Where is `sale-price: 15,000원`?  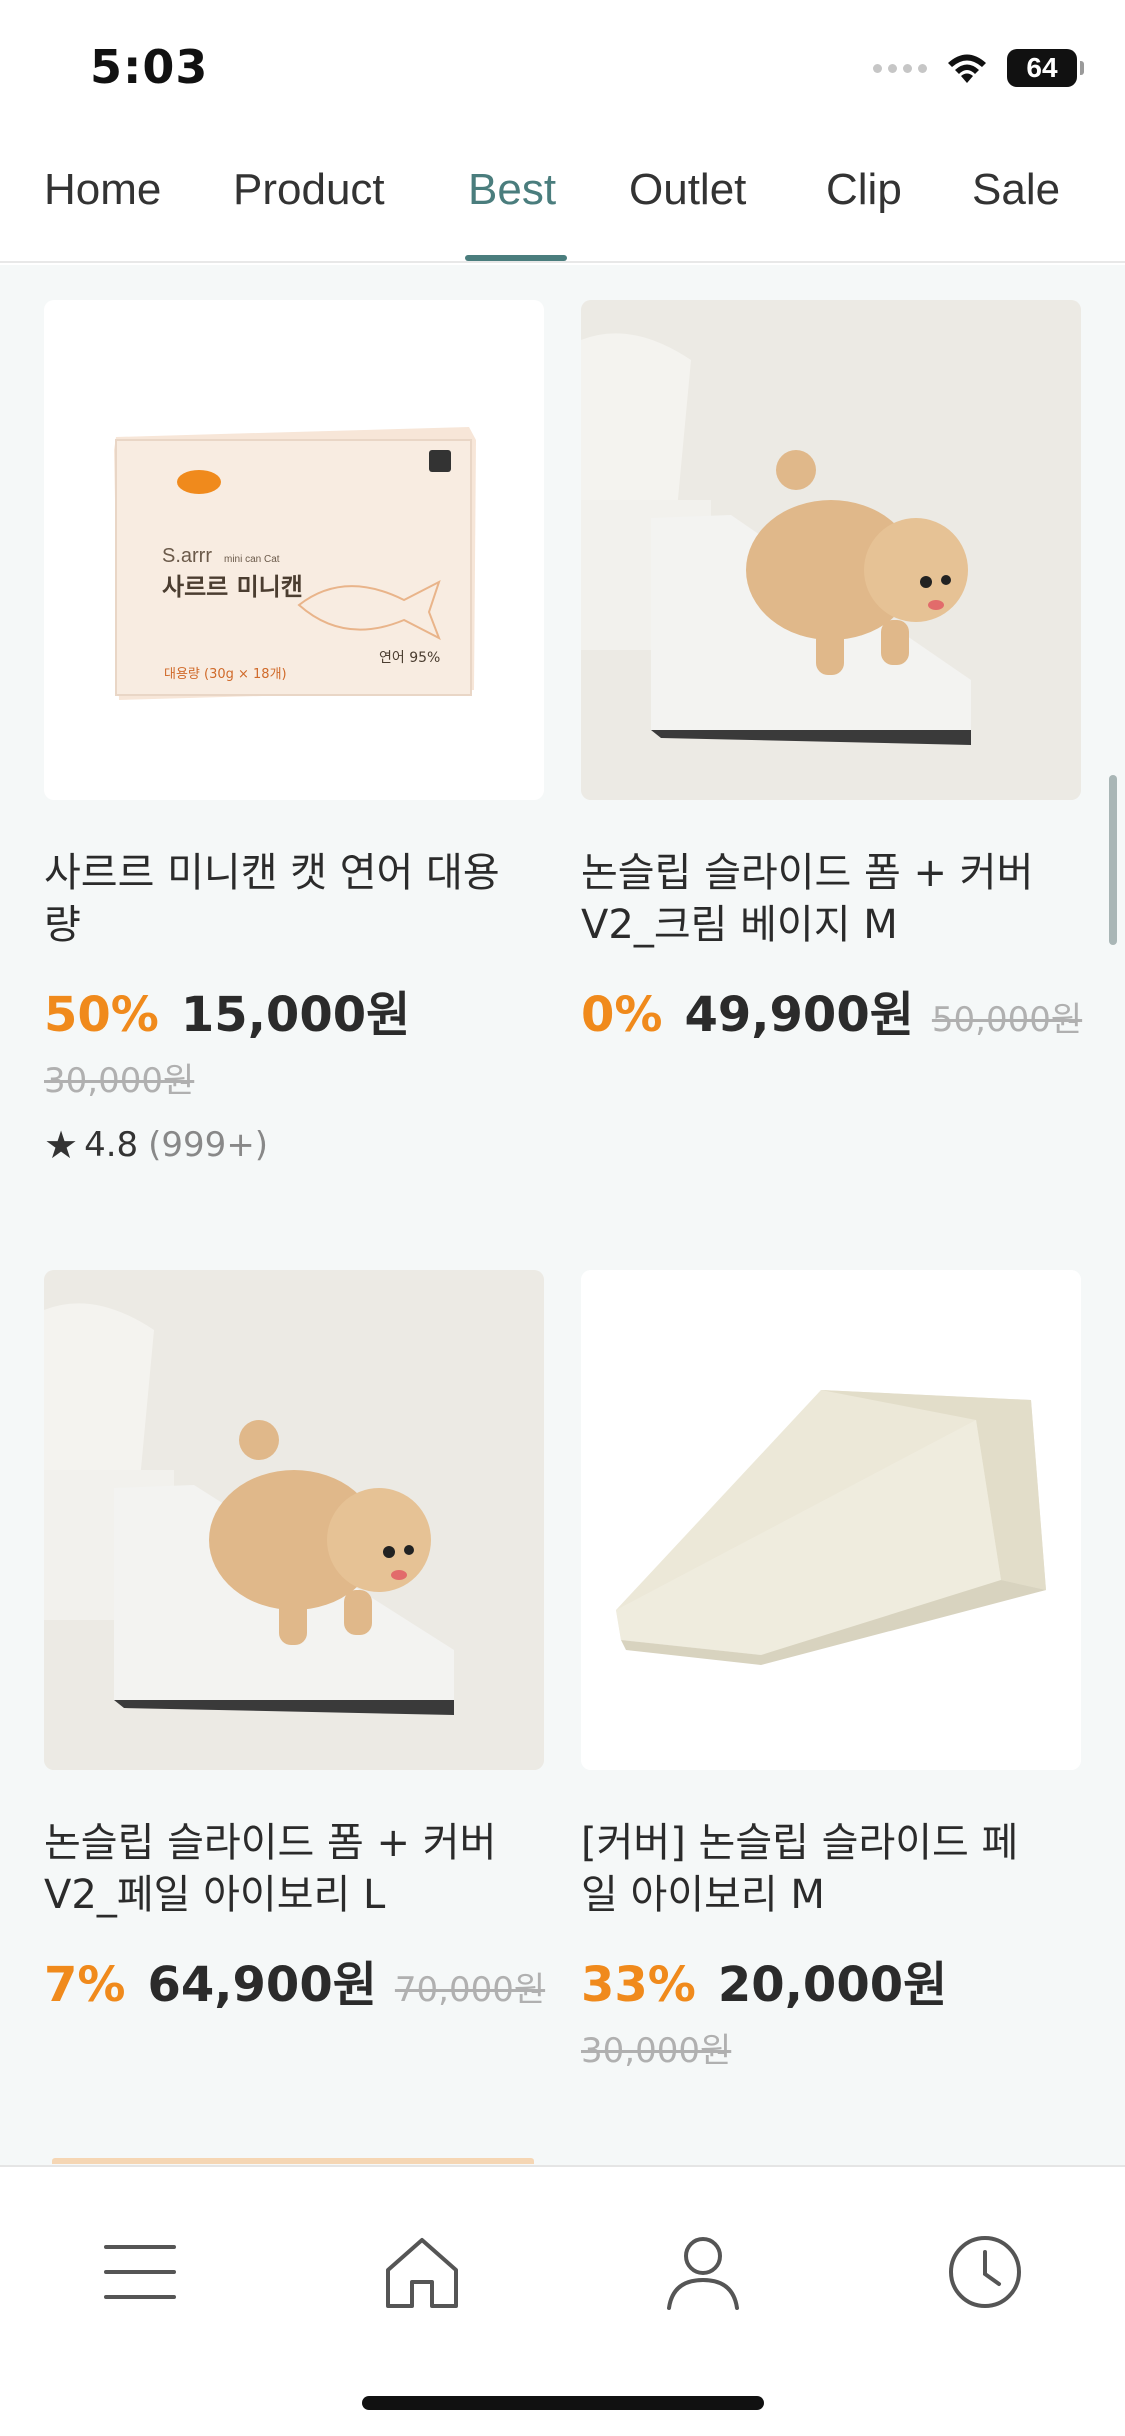 sale-price: 15,000원 is located at coordinates (295, 1015).